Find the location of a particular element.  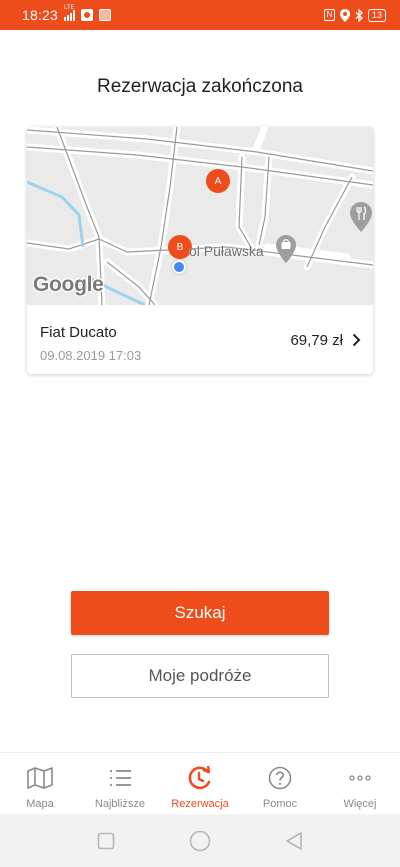

system-navigation-bar is located at coordinates (200, 840).